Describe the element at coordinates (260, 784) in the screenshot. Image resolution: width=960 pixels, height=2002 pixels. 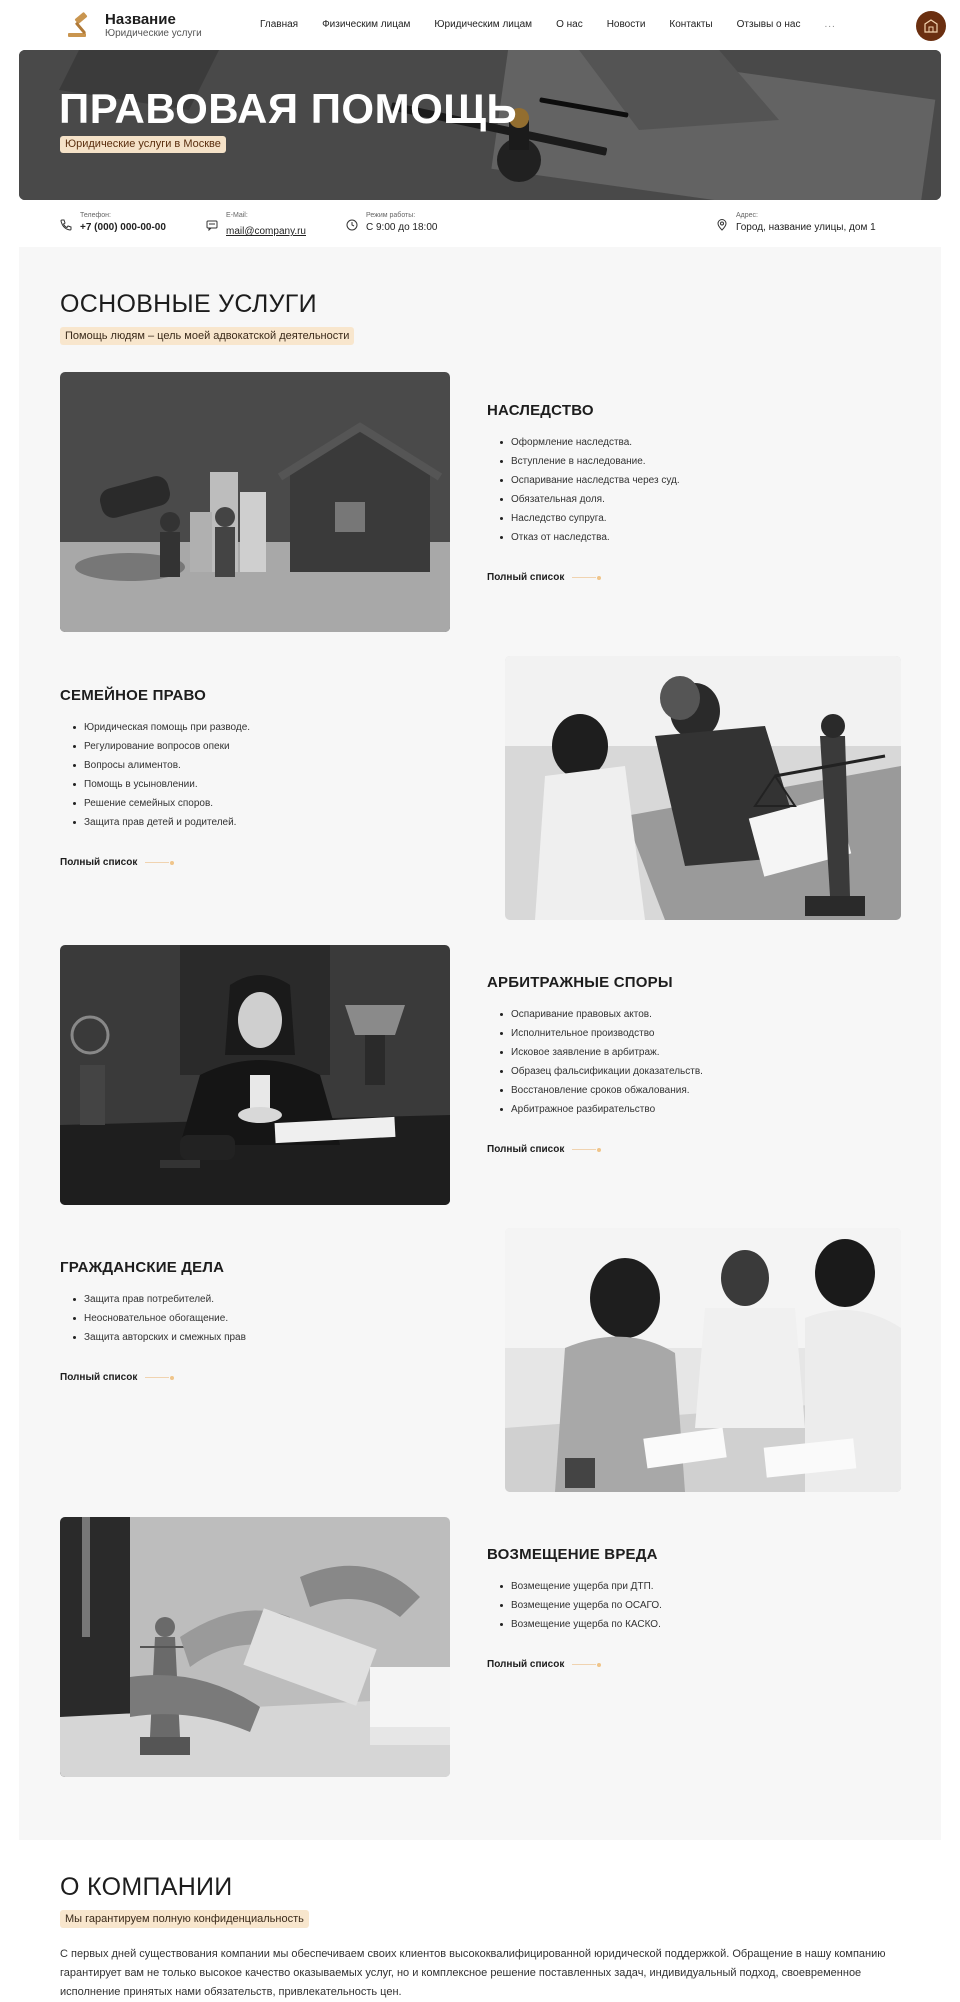
I see `list-item: Помощь в усыновлении.` at that location.